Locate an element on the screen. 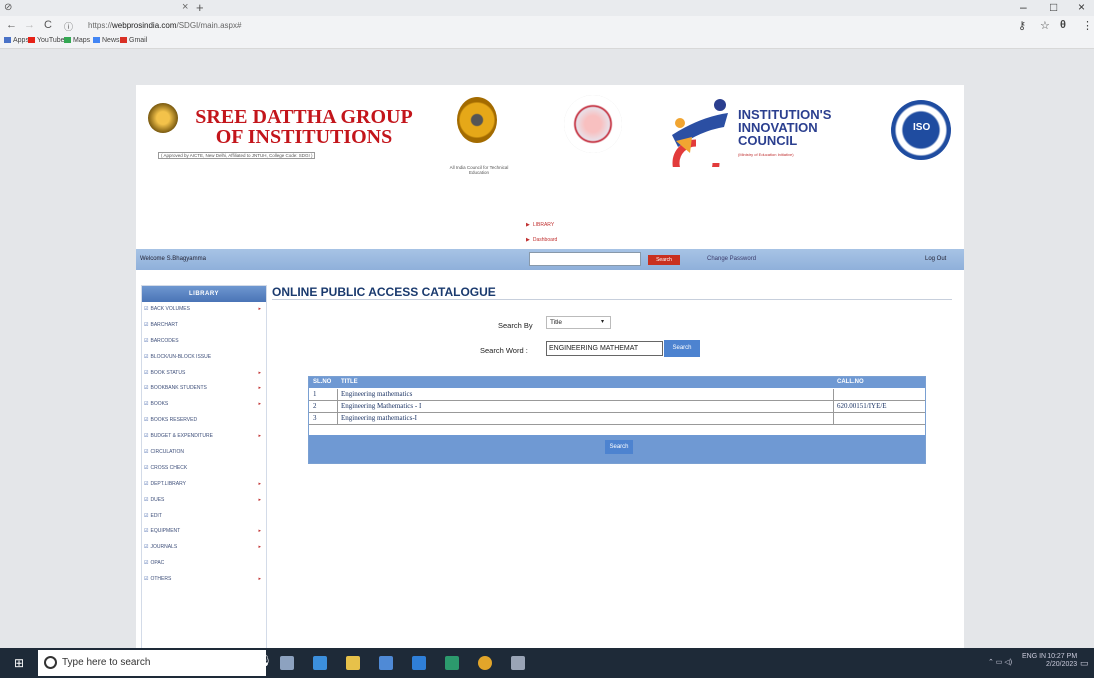 The width and height of the screenshot is (1094, 678). nav-link-dashboard: Dashboard is located at coordinates (541, 240).